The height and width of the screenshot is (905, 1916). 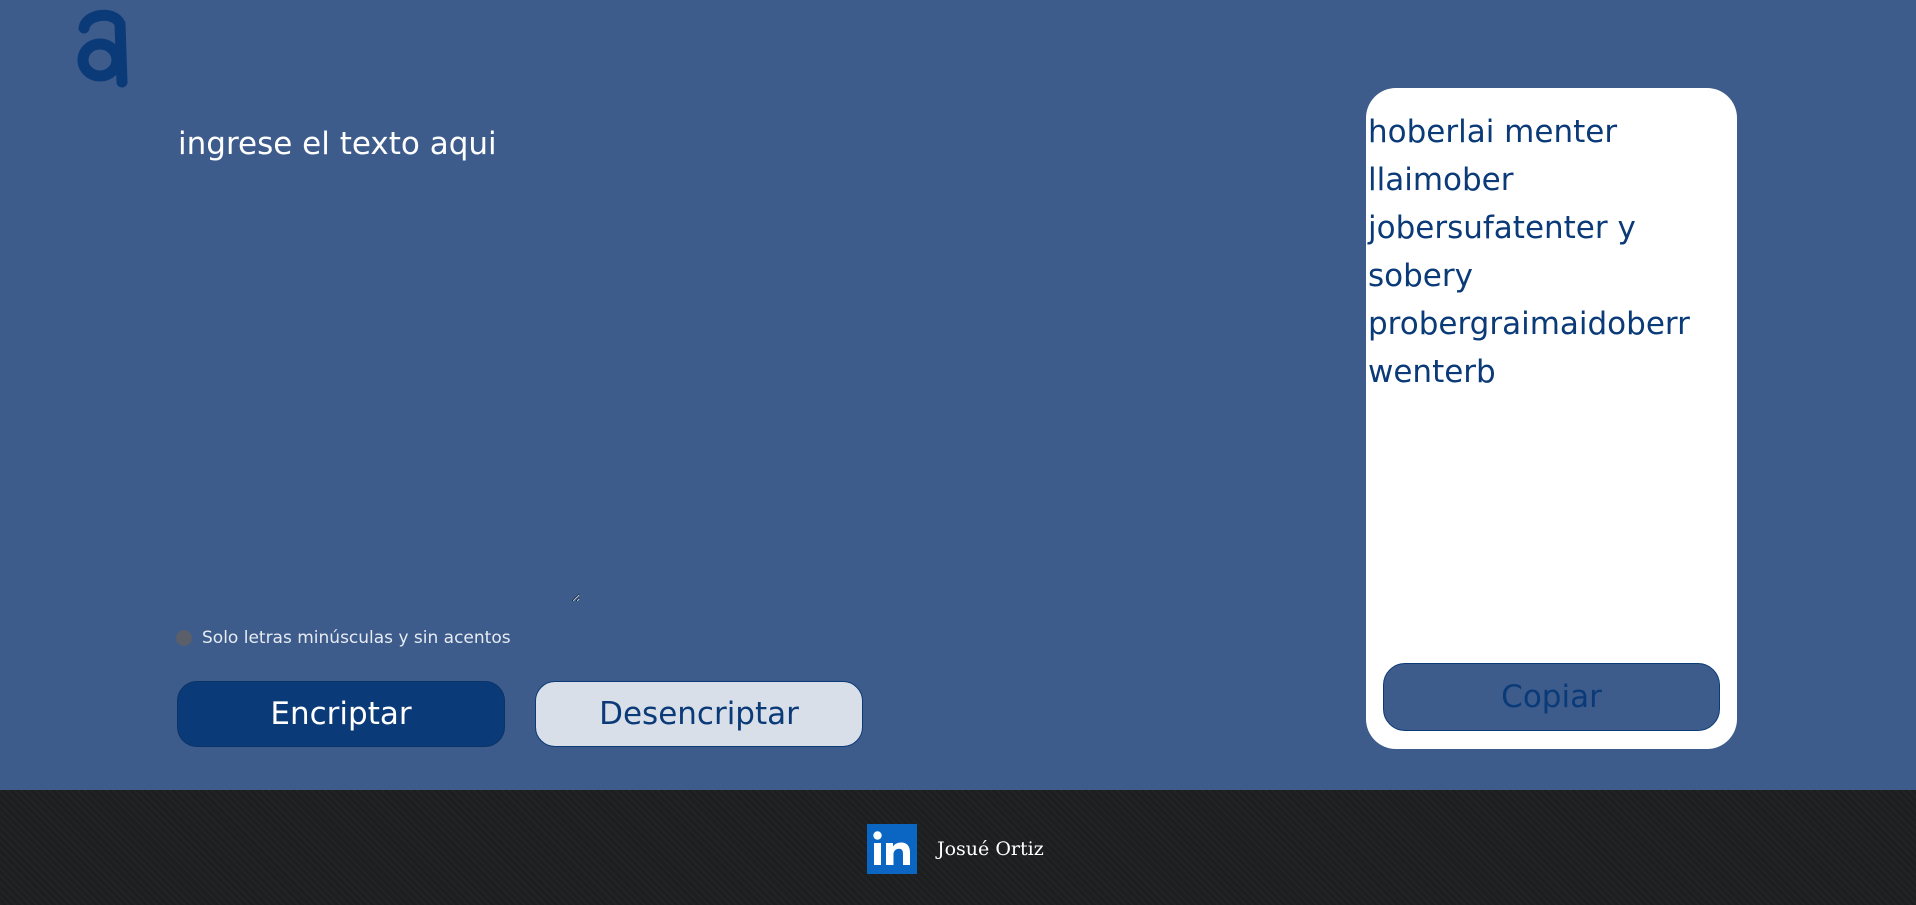 What do you see at coordinates (990, 849) in the screenshot?
I see `author-name: Josué Ortiz` at bounding box center [990, 849].